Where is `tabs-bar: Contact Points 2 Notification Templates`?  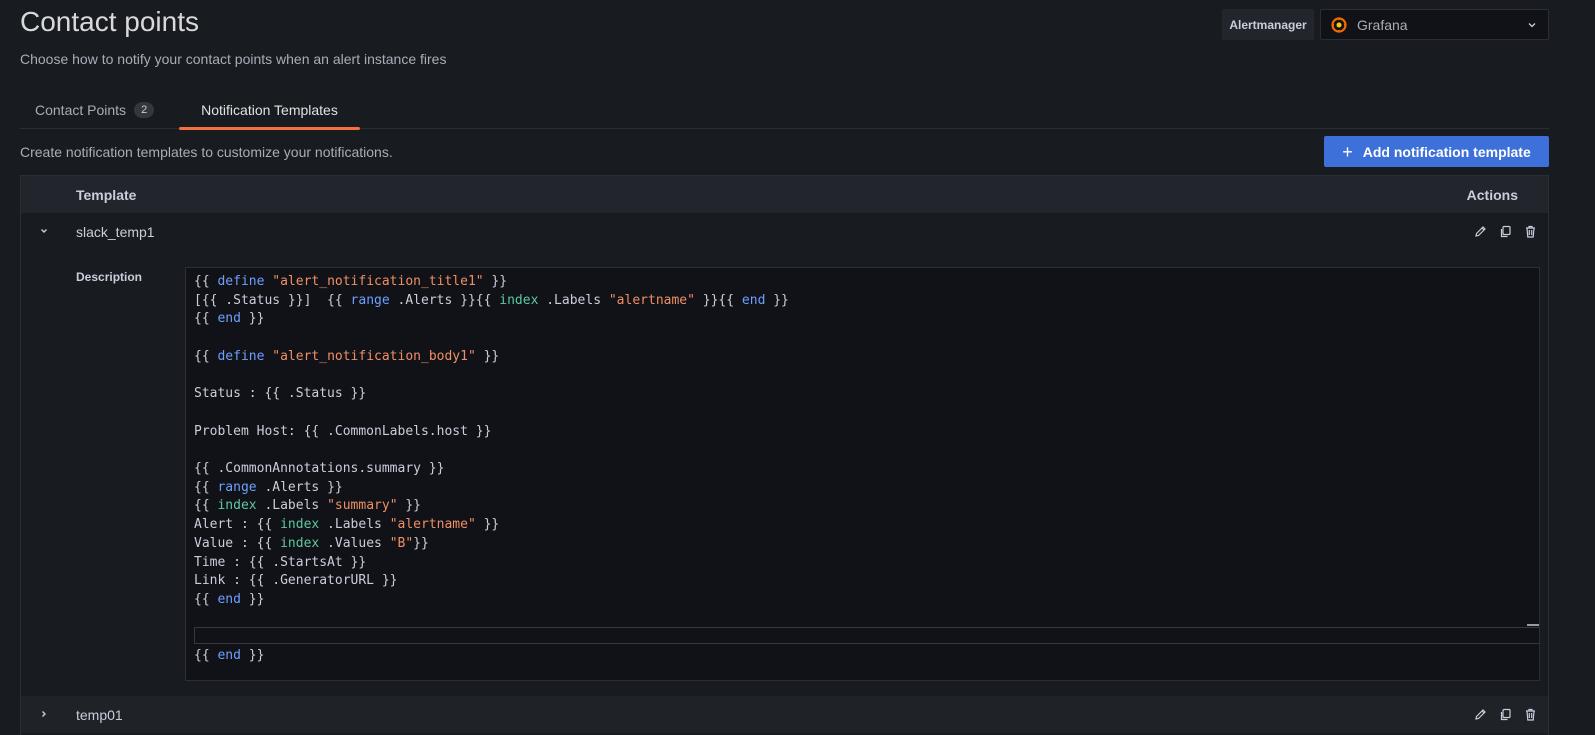
tabs-bar: Contact Points 2 Notification Templates is located at coordinates (784, 111).